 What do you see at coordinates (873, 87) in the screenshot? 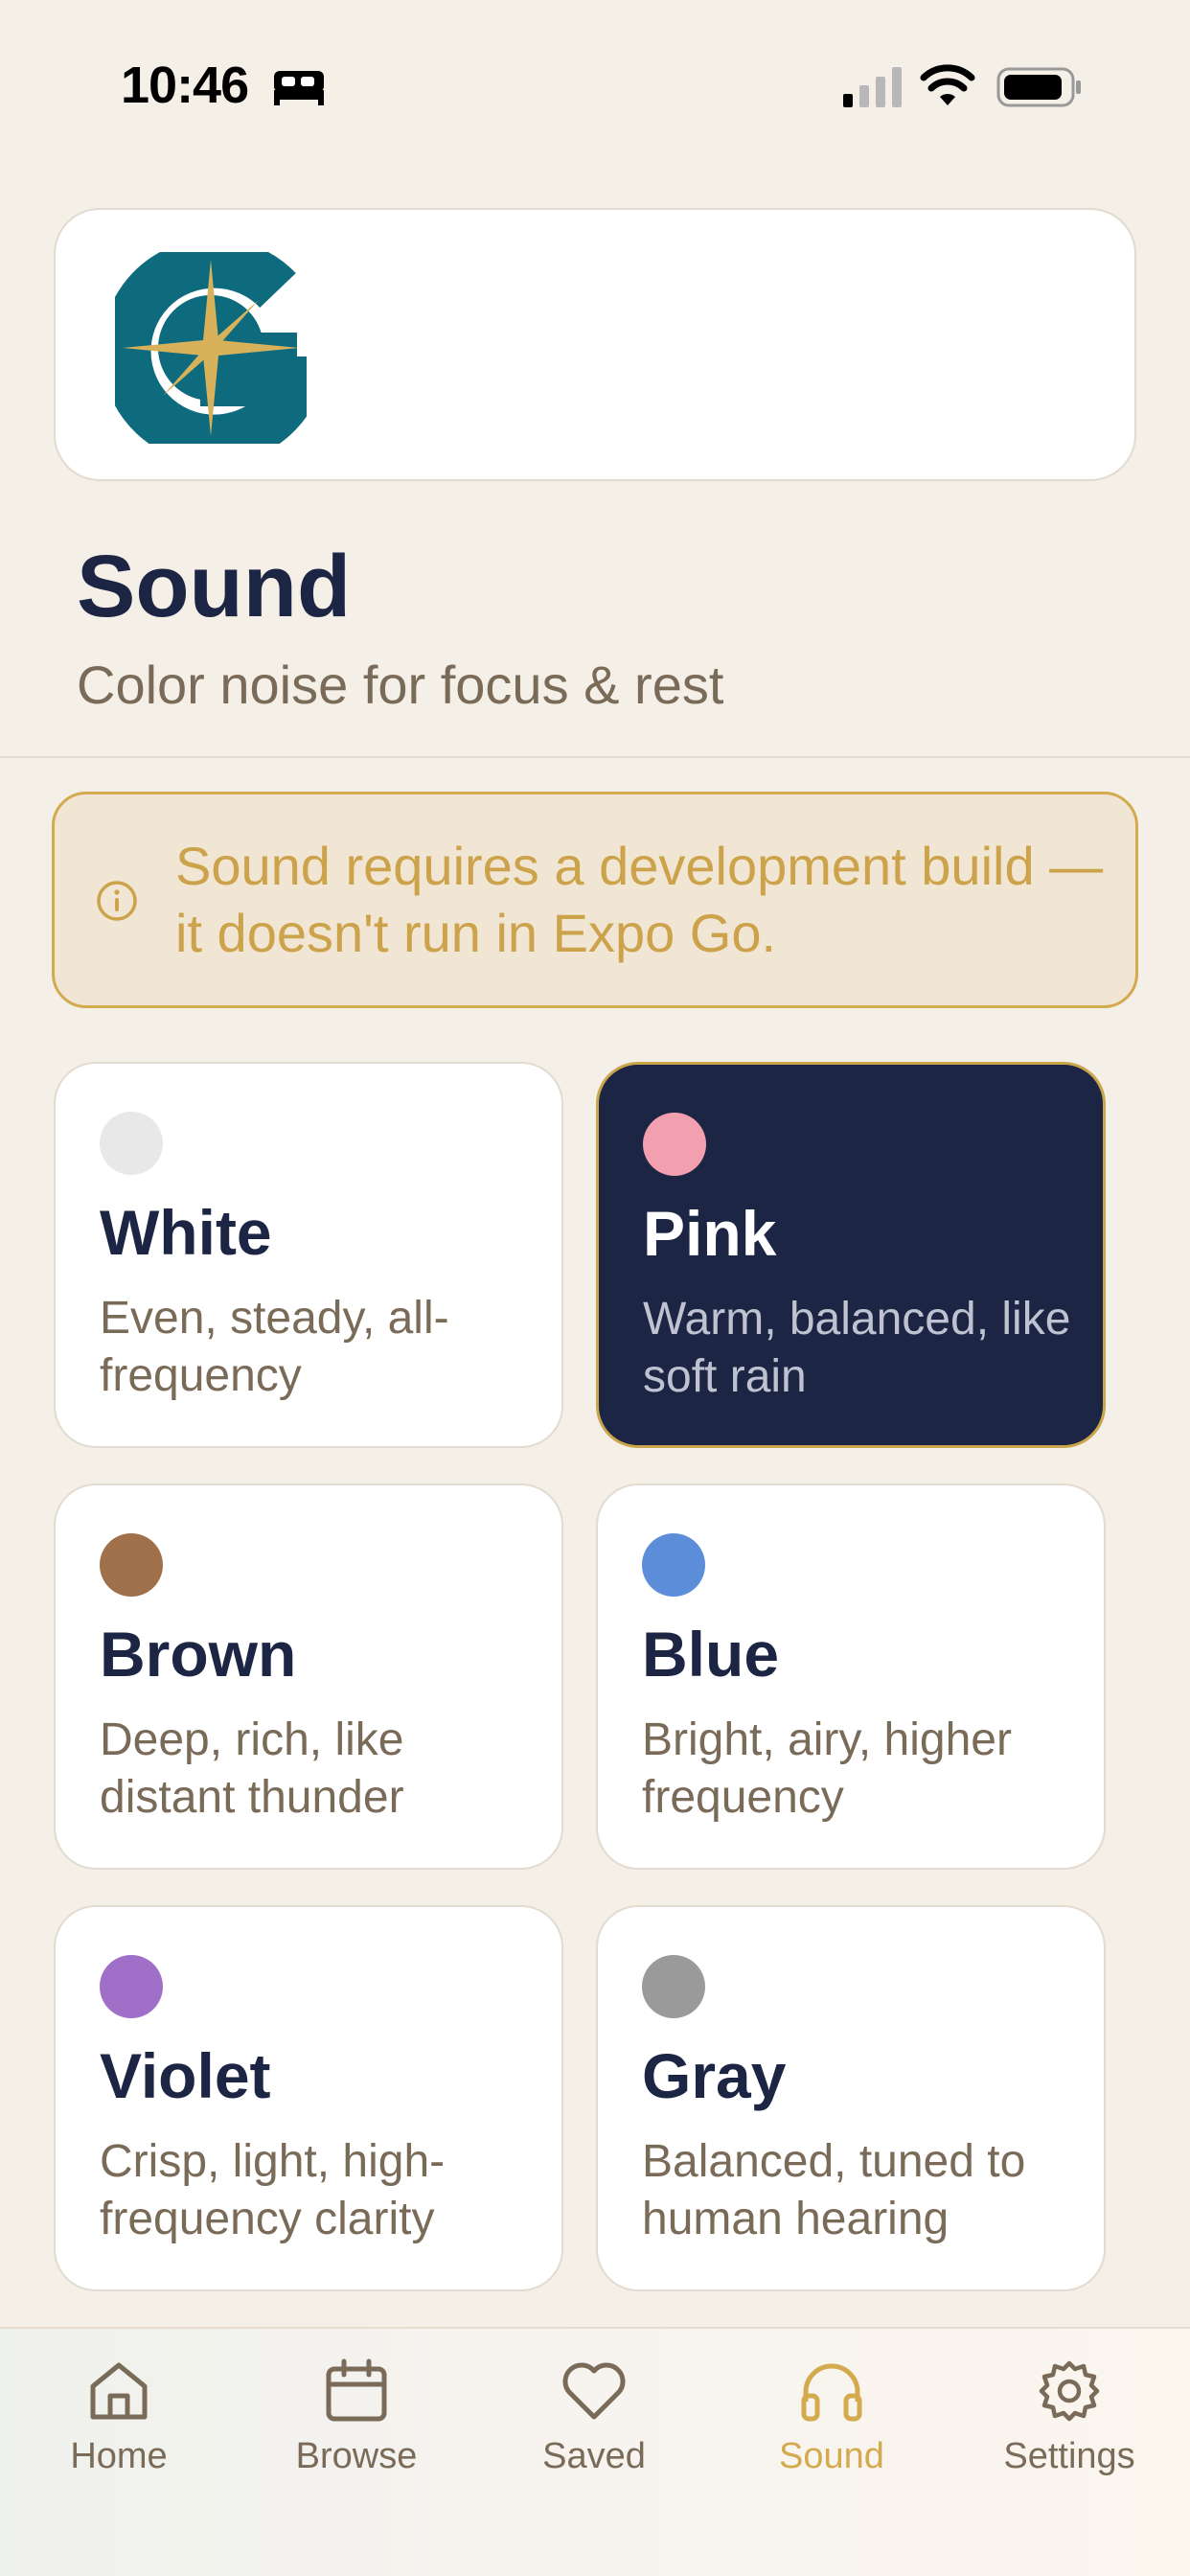
I see `signal-icon` at bounding box center [873, 87].